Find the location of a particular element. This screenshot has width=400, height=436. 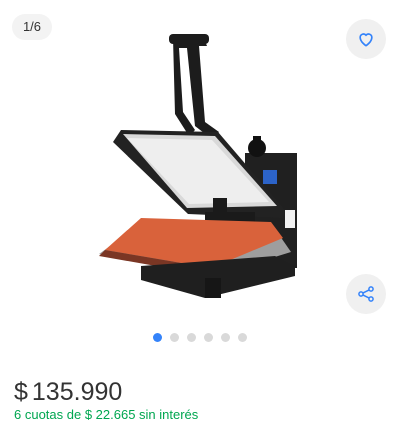

price: $ 135.990 is located at coordinates (68, 392).